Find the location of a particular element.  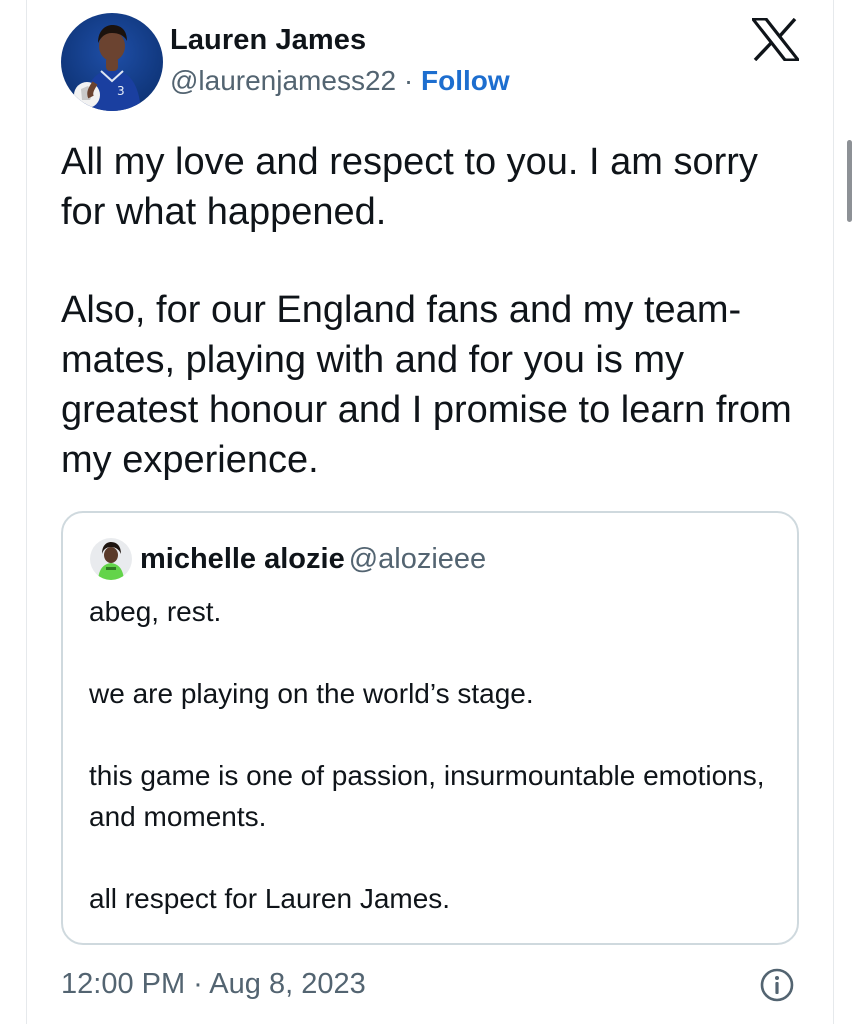

card-left-border is located at coordinates (26, 512).